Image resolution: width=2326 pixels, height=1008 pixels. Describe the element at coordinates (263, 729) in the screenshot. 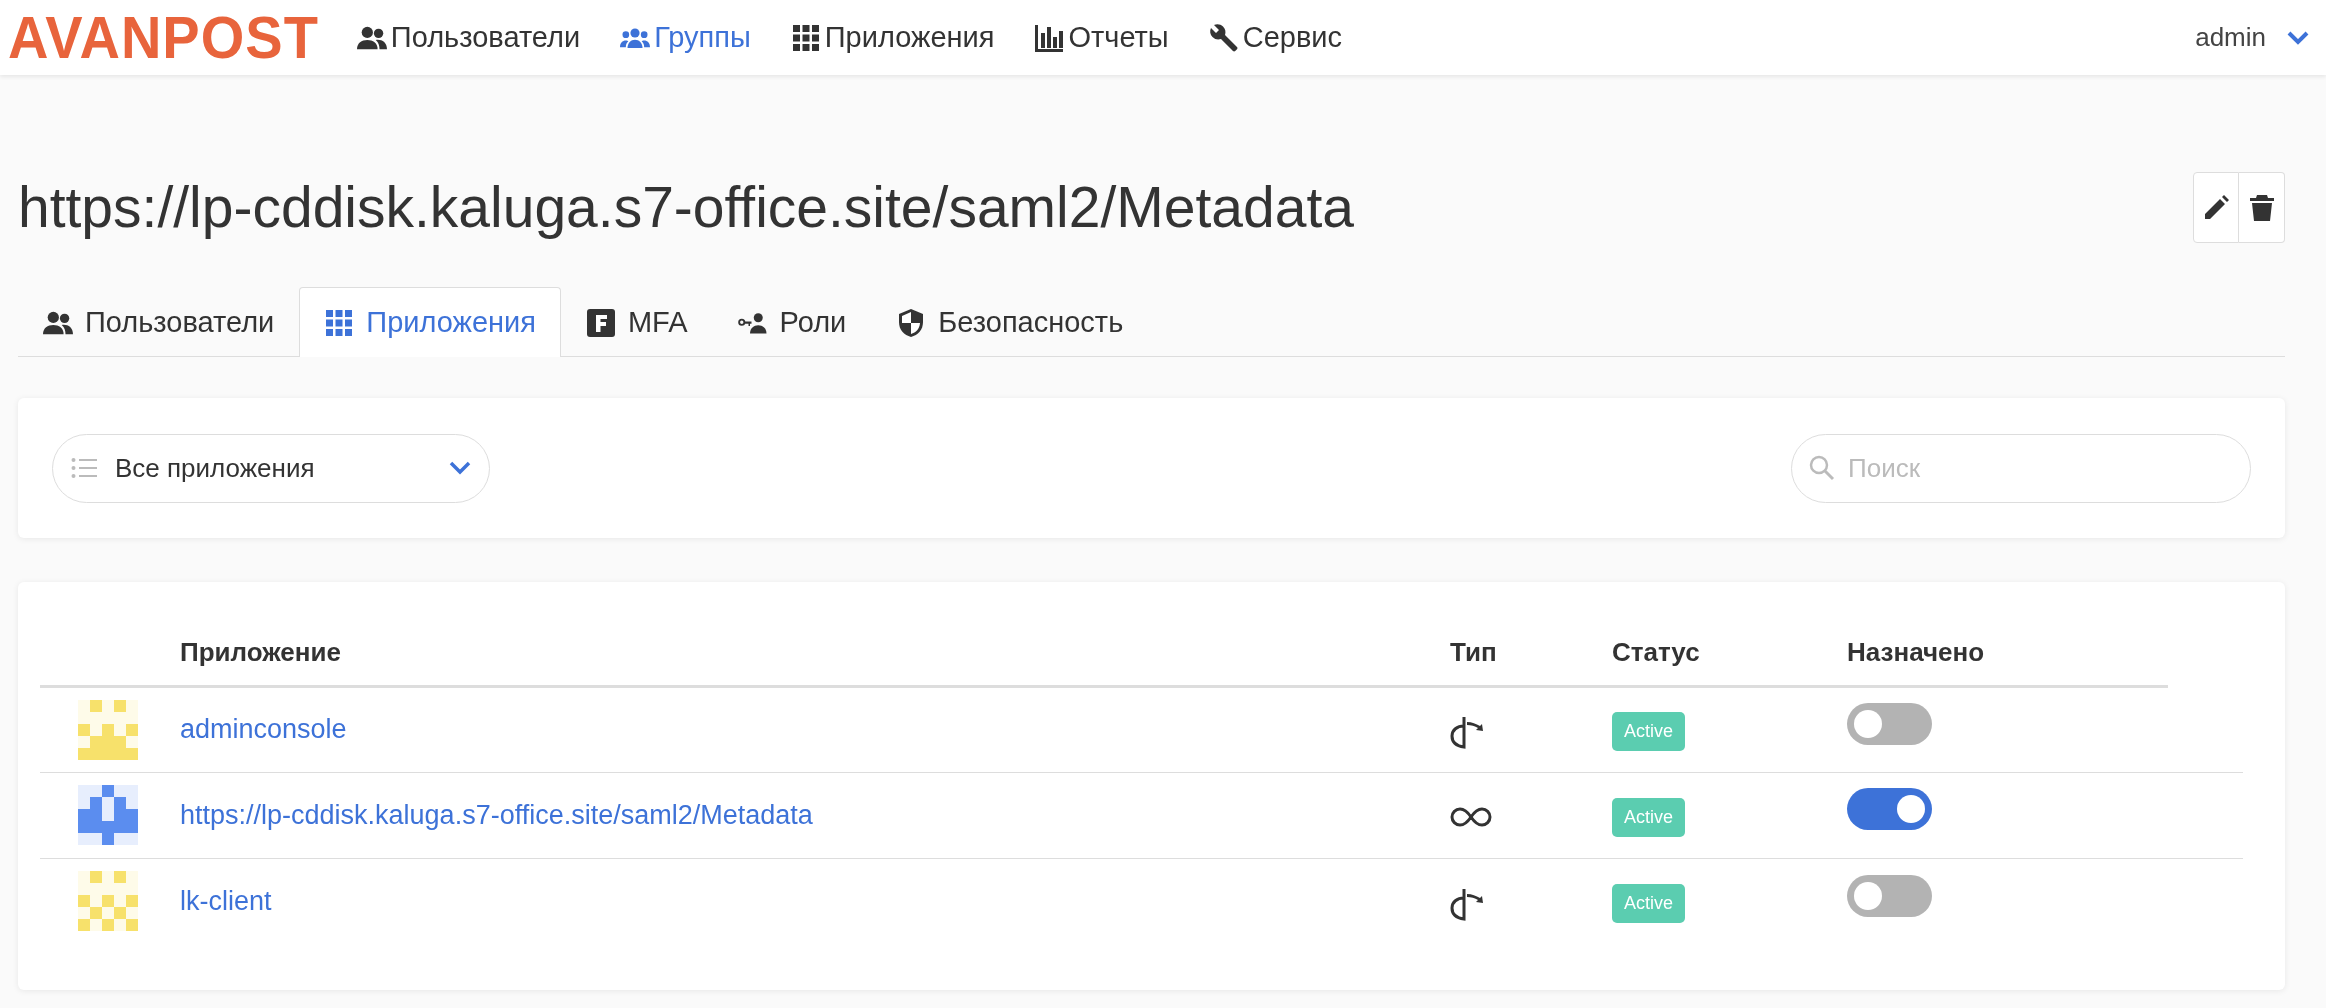

I see `app-link: adminconsole` at that location.